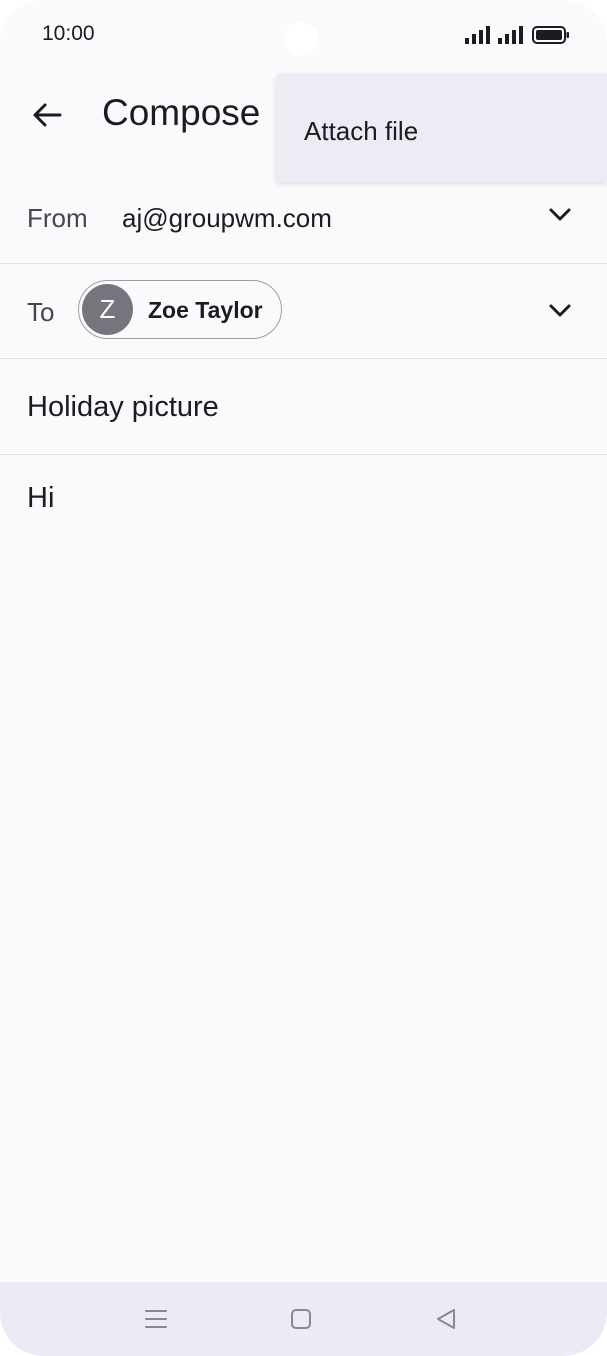  I want to click on recent-apps-button, so click(156, 1319).